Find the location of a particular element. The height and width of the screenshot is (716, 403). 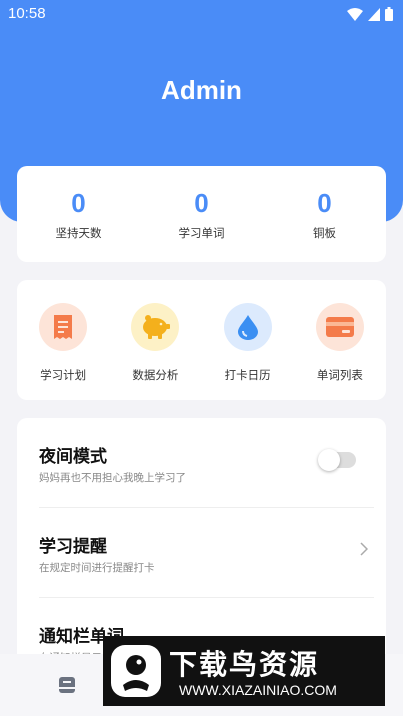

water-drop-icon is located at coordinates (247, 327).